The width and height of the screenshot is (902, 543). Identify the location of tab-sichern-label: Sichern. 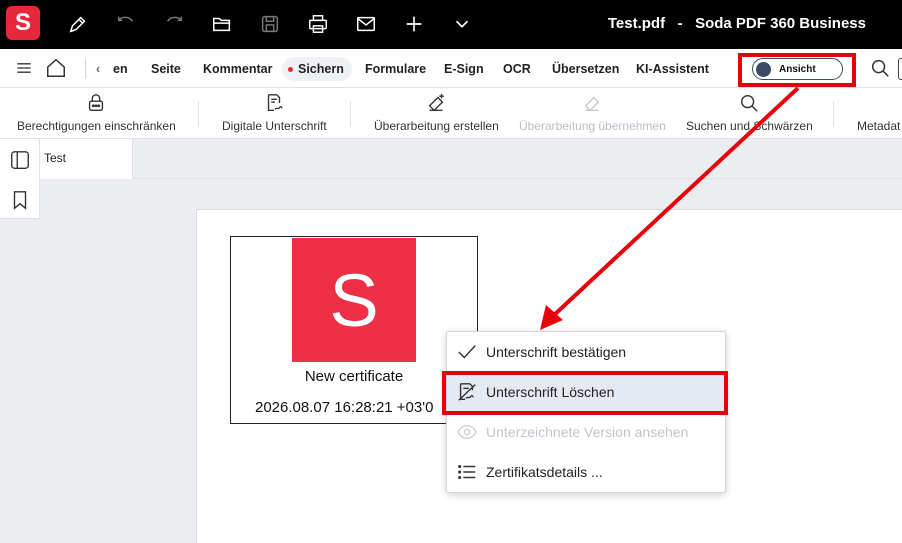
(321, 69).